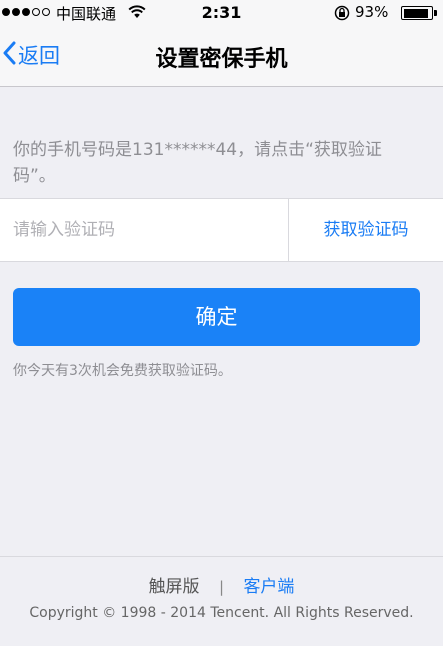  Describe the element at coordinates (221, 59) in the screenshot. I see `page-title: 设置密保手机` at that location.